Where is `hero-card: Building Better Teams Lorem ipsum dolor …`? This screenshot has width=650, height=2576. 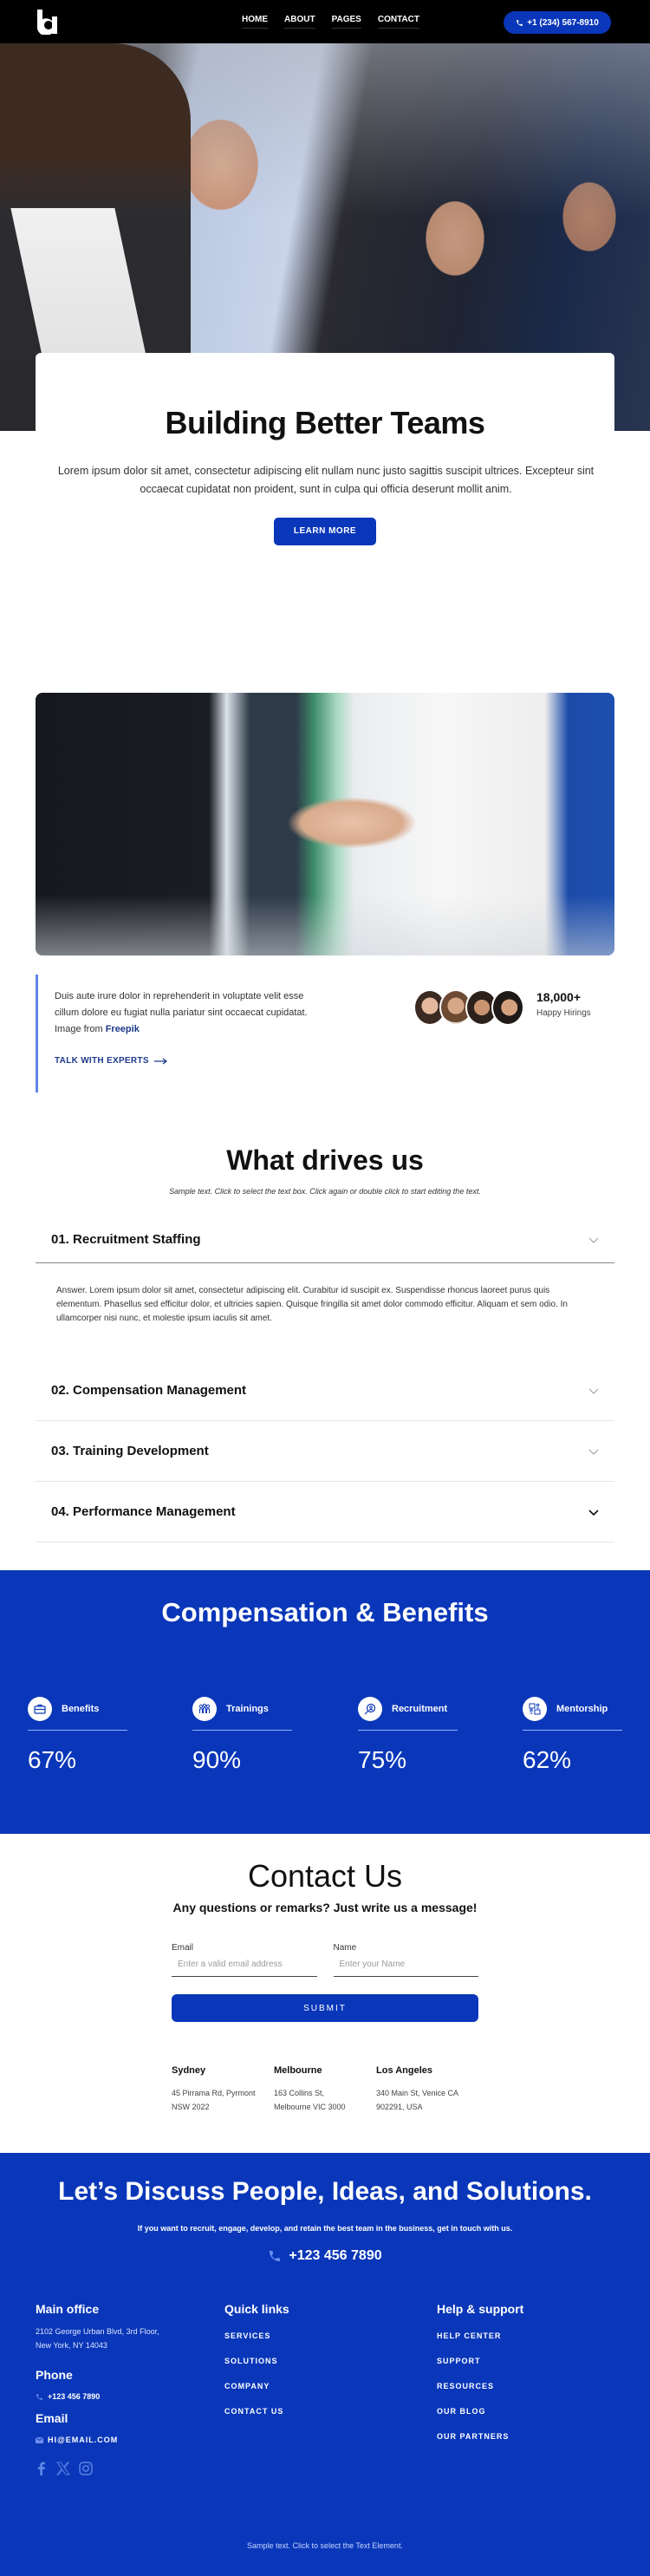
hero-card: Building Better Teams Lorem ipsum dolor … is located at coordinates (325, 457).